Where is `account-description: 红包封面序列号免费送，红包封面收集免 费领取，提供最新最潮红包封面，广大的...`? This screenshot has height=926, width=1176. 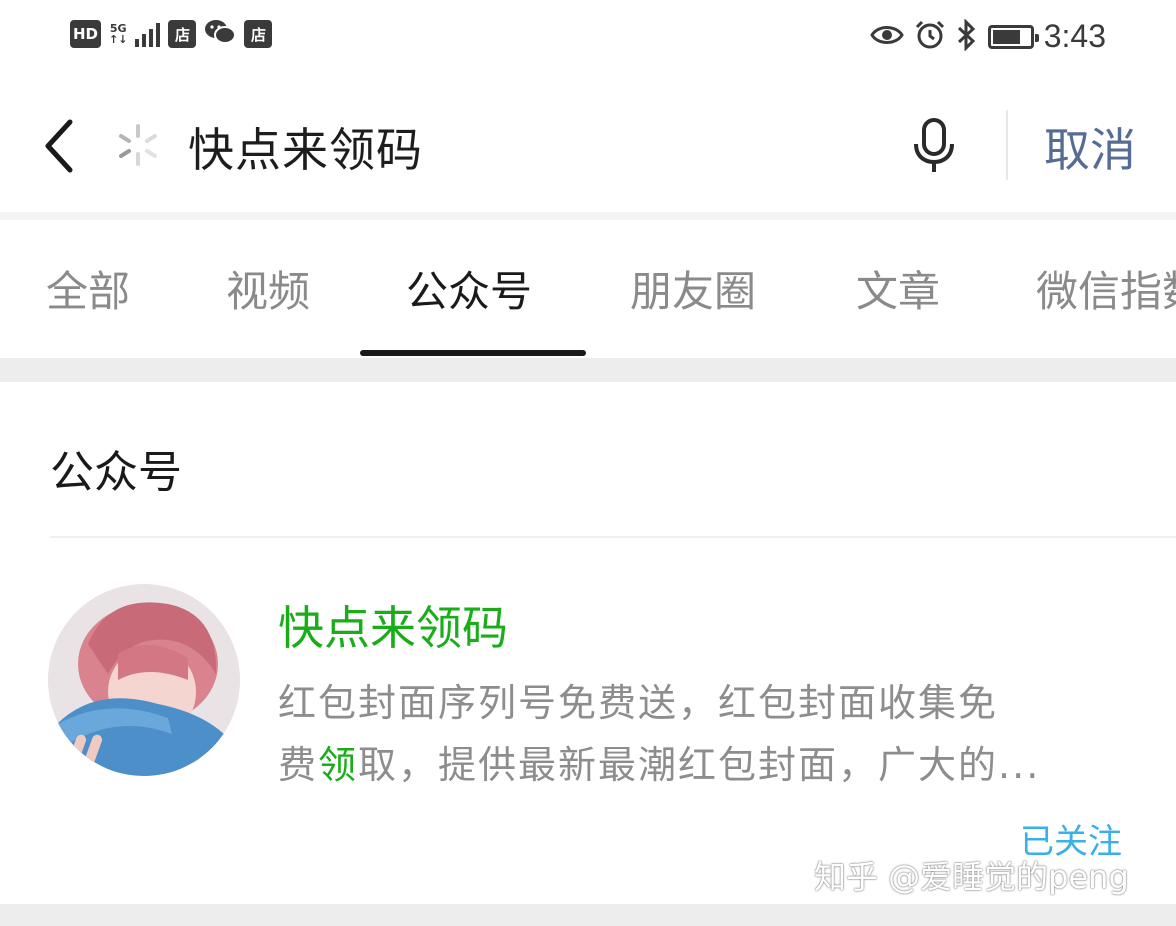 account-description: 红包封面序列号免费送，红包封面收集免 费领取，提供最新最潮红包封面，广大的... is located at coordinates (703, 734).